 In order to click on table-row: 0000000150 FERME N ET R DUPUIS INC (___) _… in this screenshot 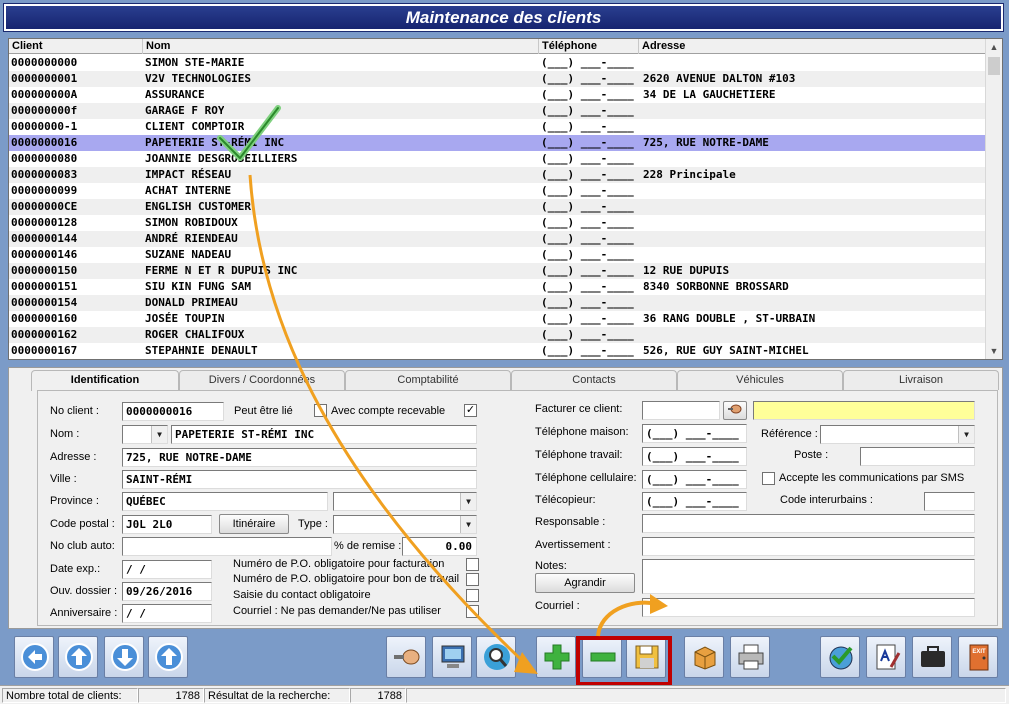, I will do `click(497, 271)`.